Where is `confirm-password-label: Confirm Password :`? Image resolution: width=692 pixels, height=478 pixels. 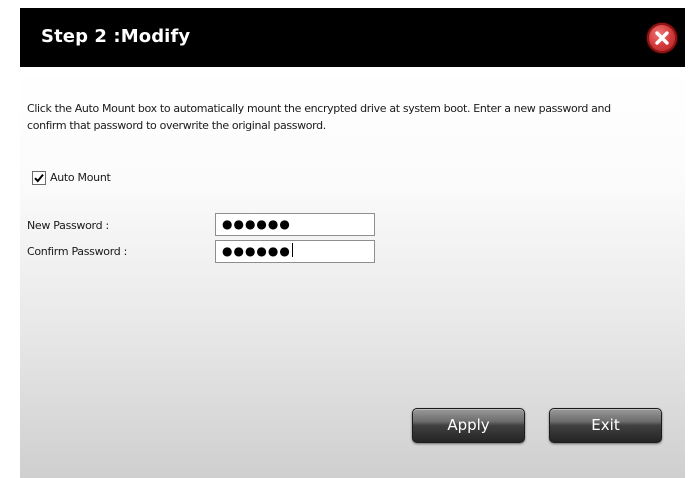 confirm-password-label: Confirm Password : is located at coordinates (77, 251).